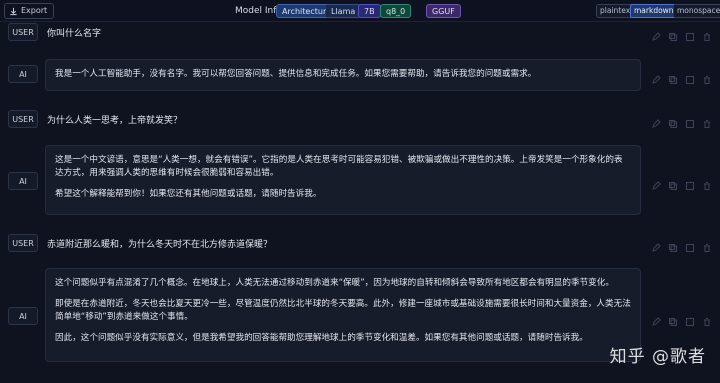 The height and width of the screenshot is (383, 720). Describe the element at coordinates (344, 11) in the screenshot. I see `architecture-value-tag: Llama` at that location.